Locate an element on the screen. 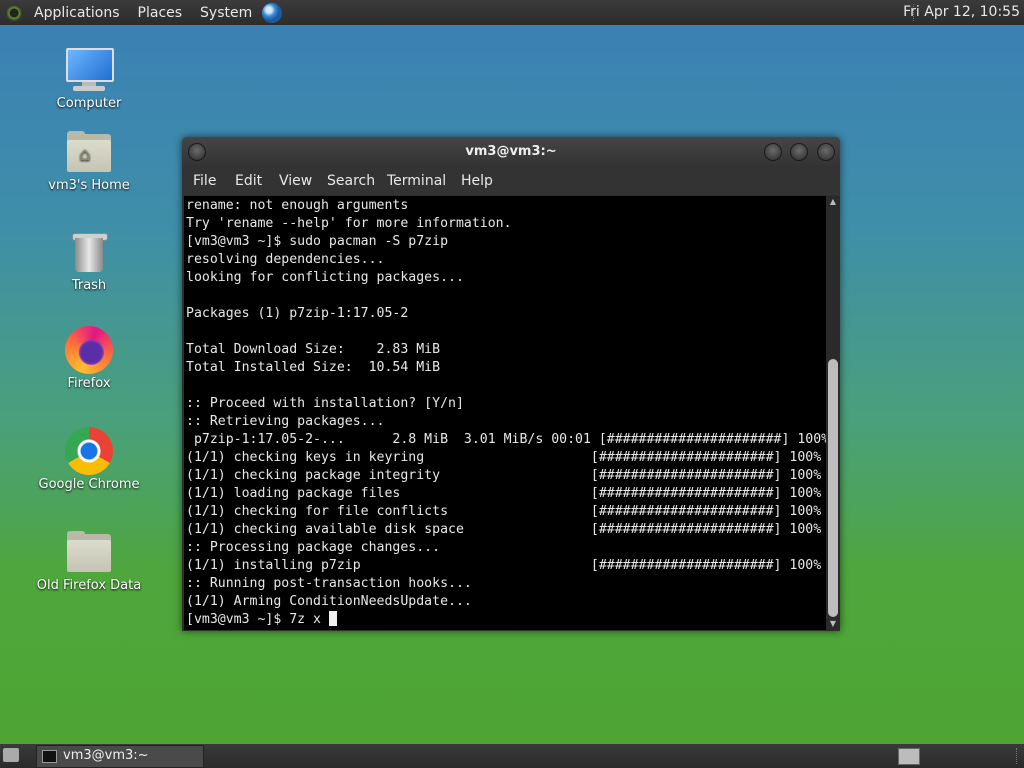 This screenshot has width=1024, height=768. menu-terminal: Terminal is located at coordinates (416, 181).